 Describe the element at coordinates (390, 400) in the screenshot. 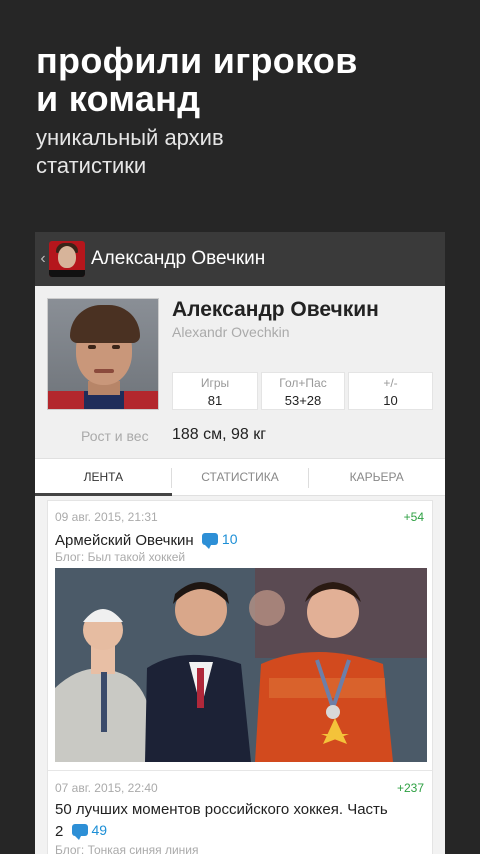

I see `stat-value: 10` at that location.